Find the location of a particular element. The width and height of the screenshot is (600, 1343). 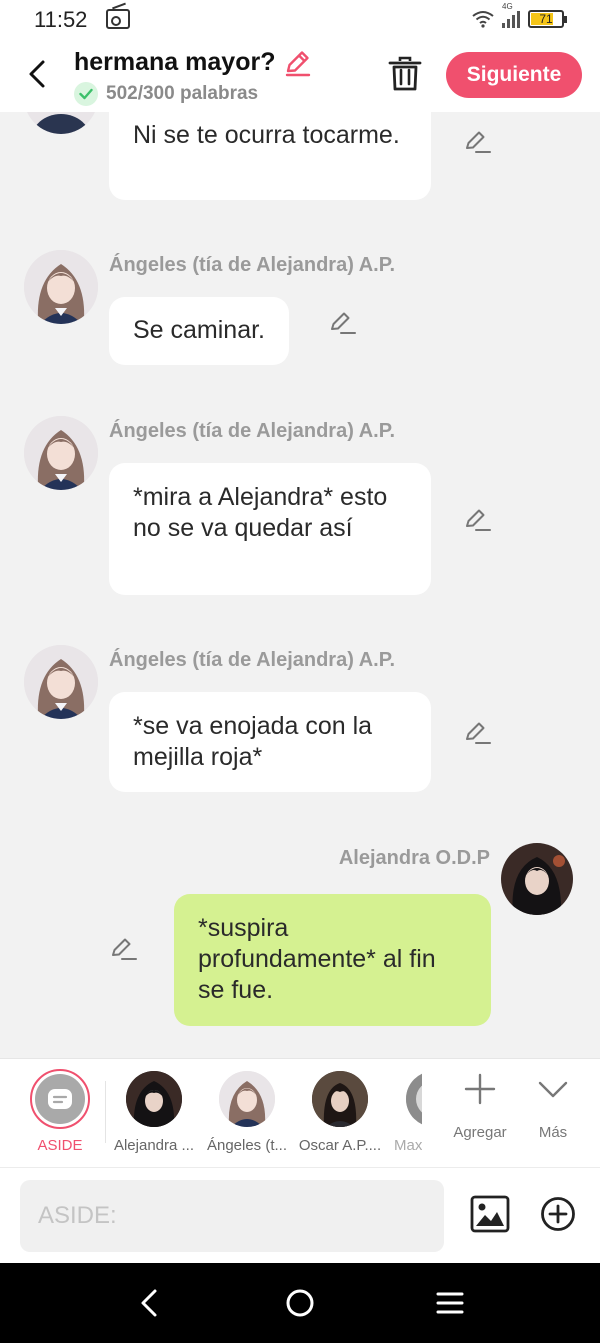

character-max: Max is located at coordinates (401, 1112).